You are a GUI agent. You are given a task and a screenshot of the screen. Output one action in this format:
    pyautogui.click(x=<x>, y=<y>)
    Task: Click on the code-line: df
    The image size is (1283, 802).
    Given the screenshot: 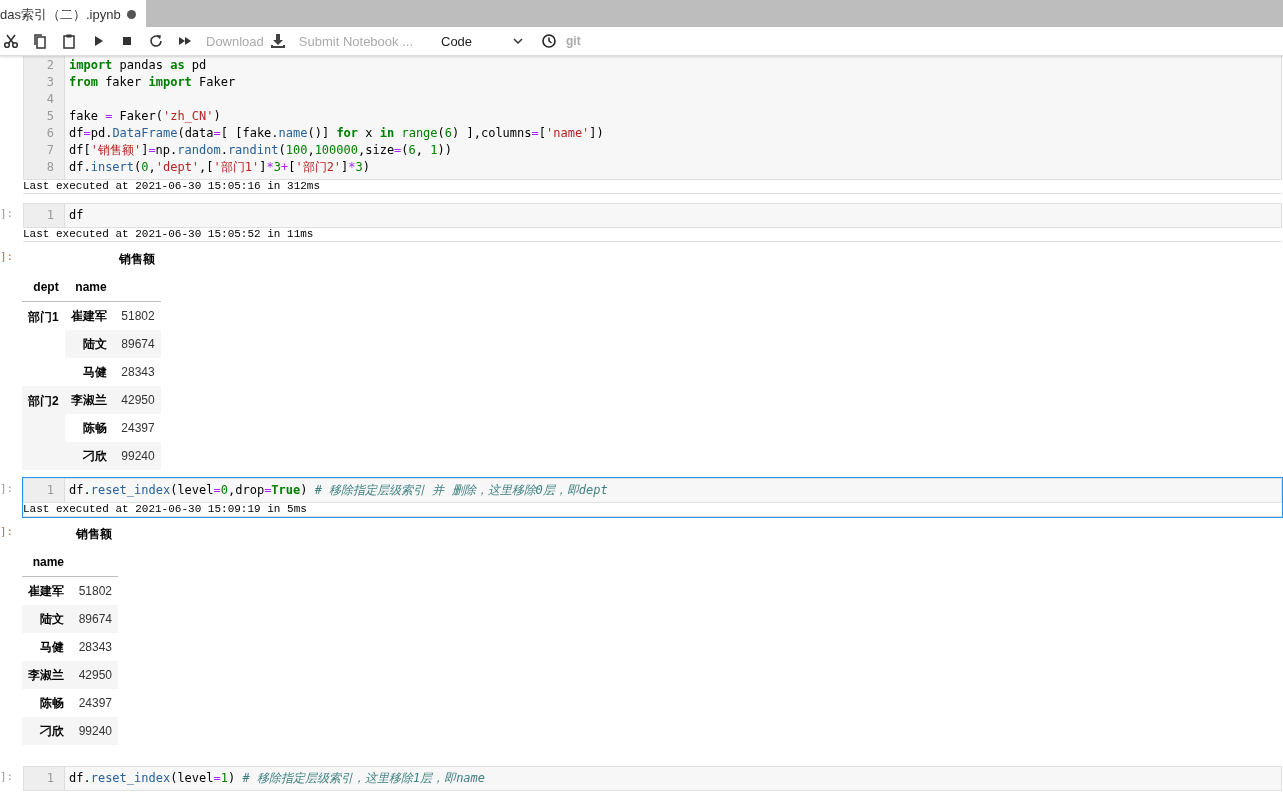 What is the action you would take?
    pyautogui.click(x=76, y=215)
    